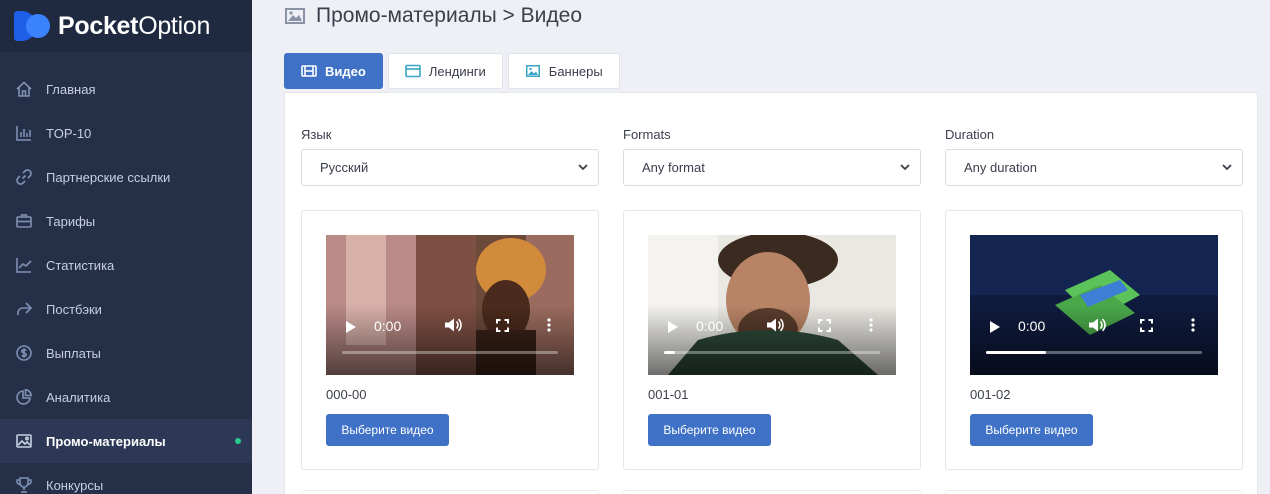  What do you see at coordinates (126, 221) in the screenshot?
I see `sidebar-item-tariffs: Тарифы` at bounding box center [126, 221].